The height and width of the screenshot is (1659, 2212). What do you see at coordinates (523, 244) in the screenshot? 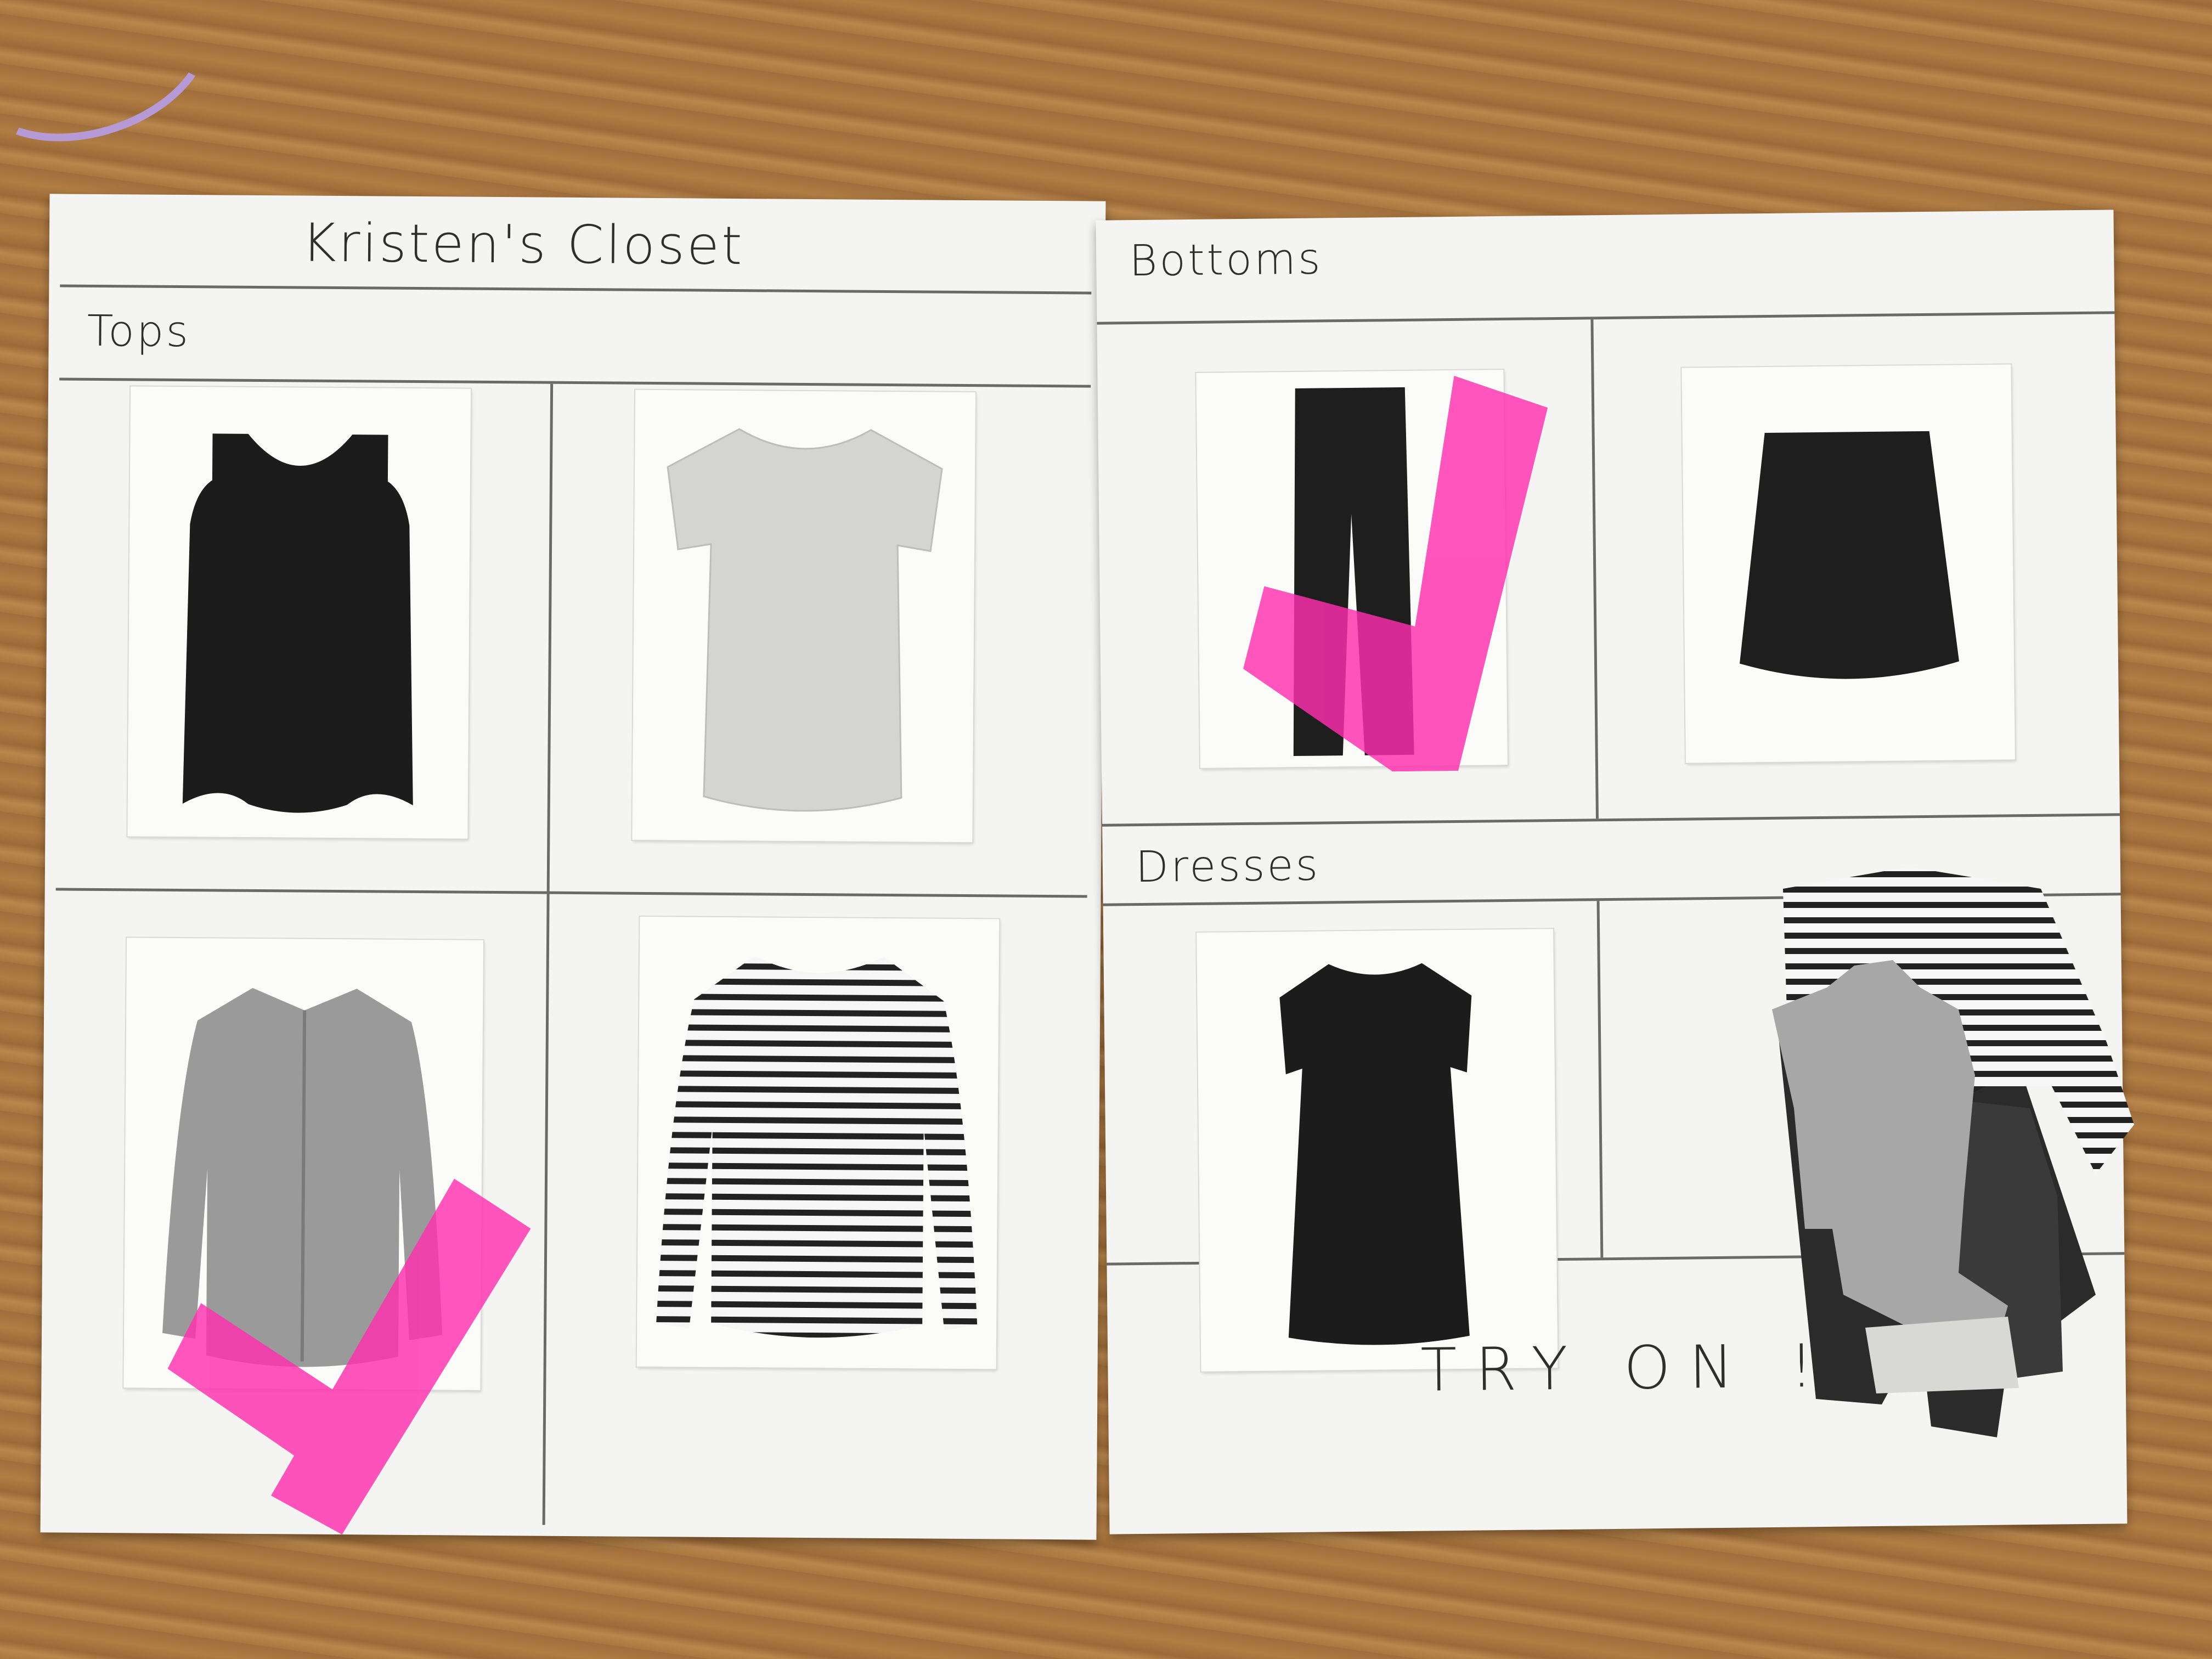
I see `page-title: Kristen's Closet` at bounding box center [523, 244].